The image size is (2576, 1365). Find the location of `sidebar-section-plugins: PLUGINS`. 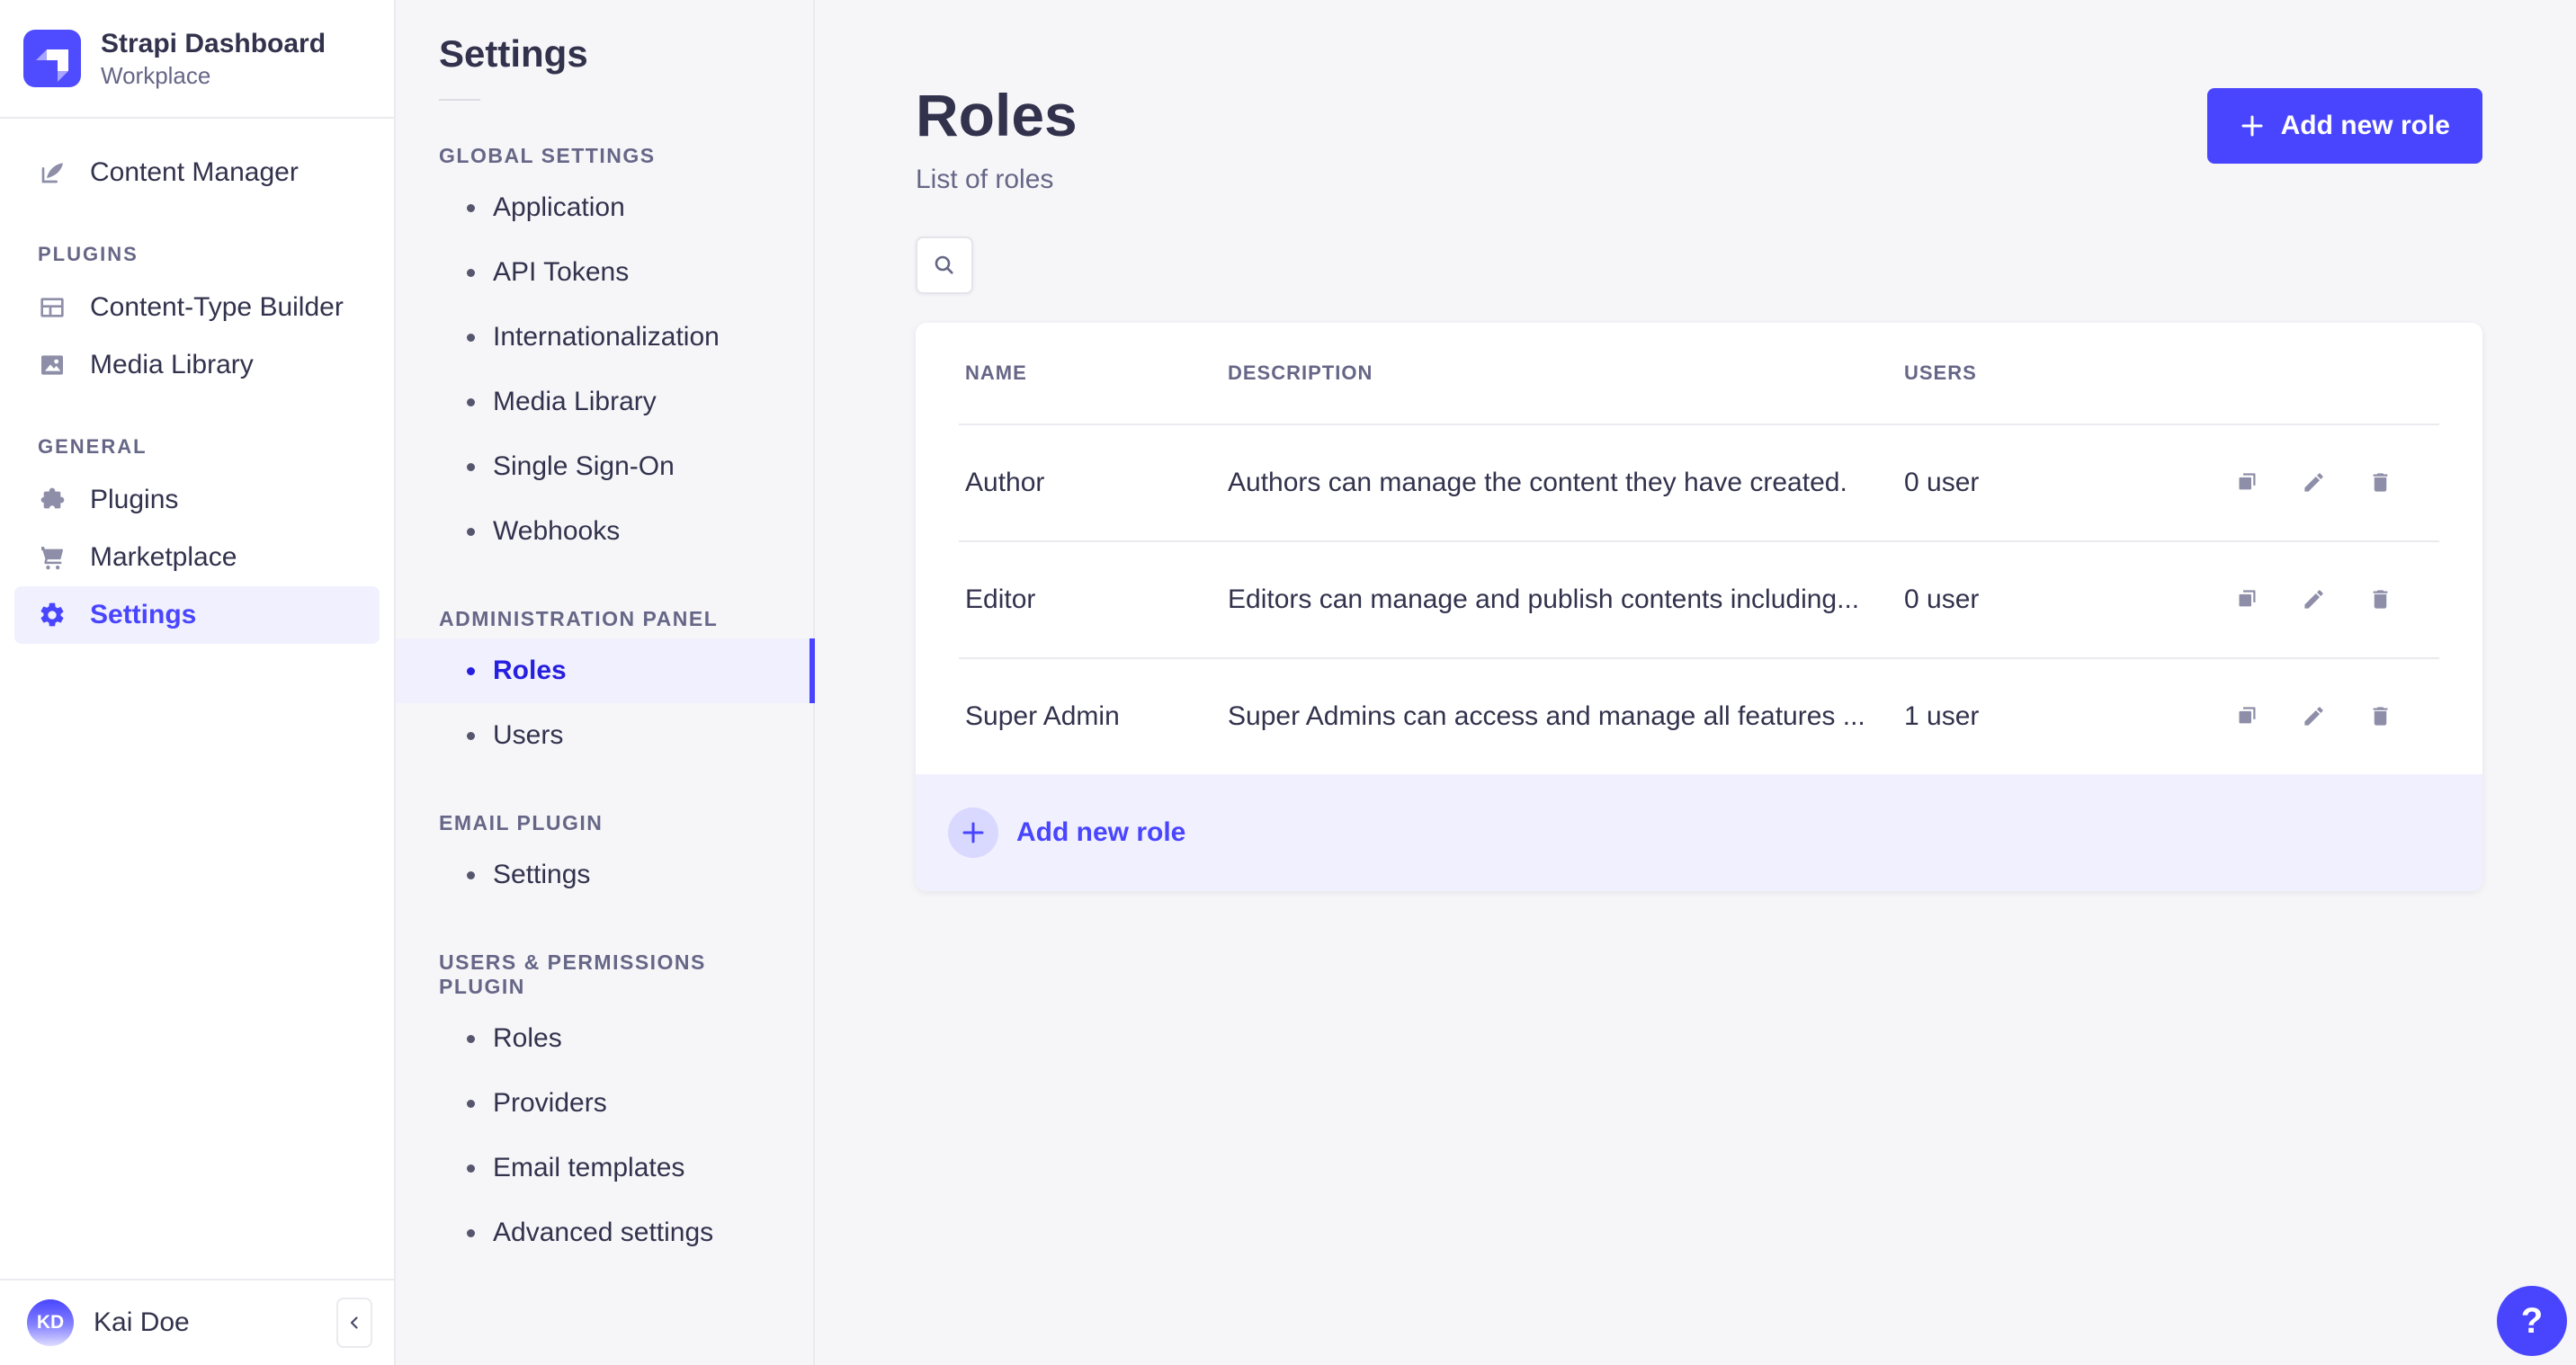

sidebar-section-plugins: PLUGINS is located at coordinates (88, 254).